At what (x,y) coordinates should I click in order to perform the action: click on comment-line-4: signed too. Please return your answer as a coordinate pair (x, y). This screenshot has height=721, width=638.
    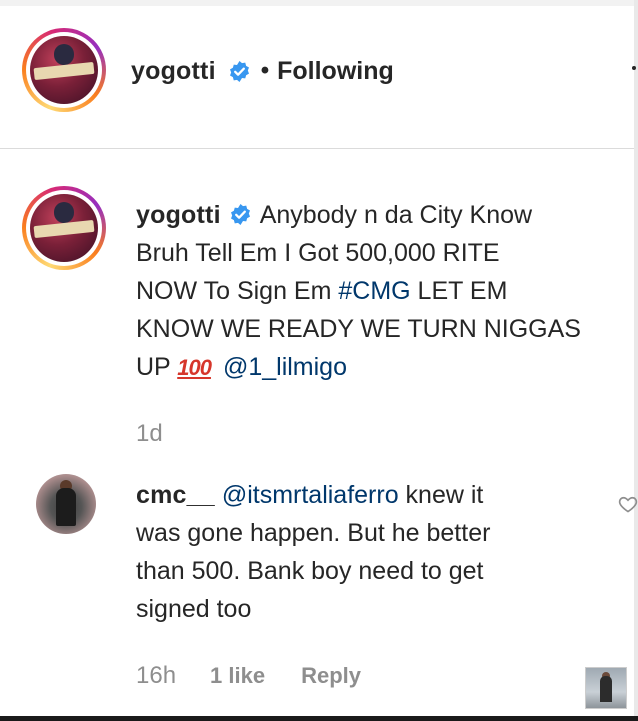
    Looking at the image, I should click on (194, 609).